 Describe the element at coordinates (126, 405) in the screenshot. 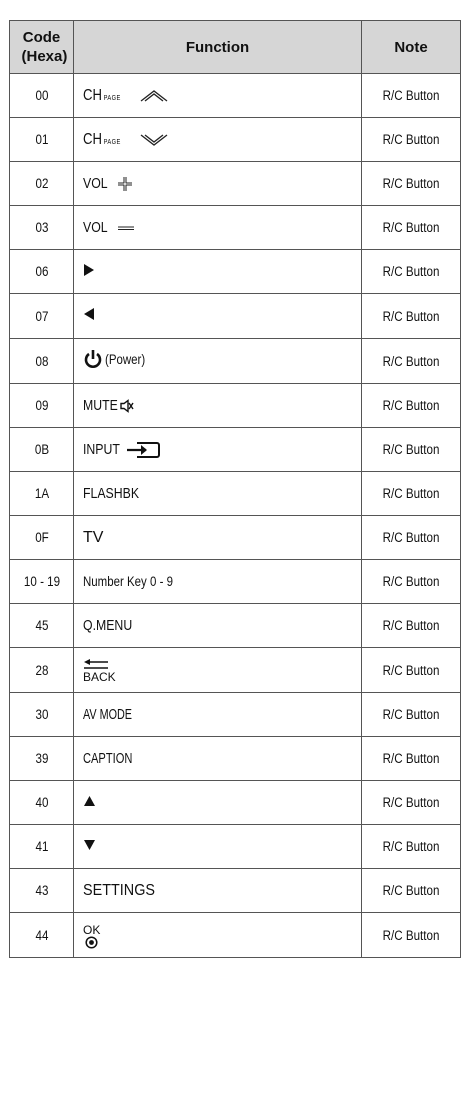

I see `mute-icon` at that location.